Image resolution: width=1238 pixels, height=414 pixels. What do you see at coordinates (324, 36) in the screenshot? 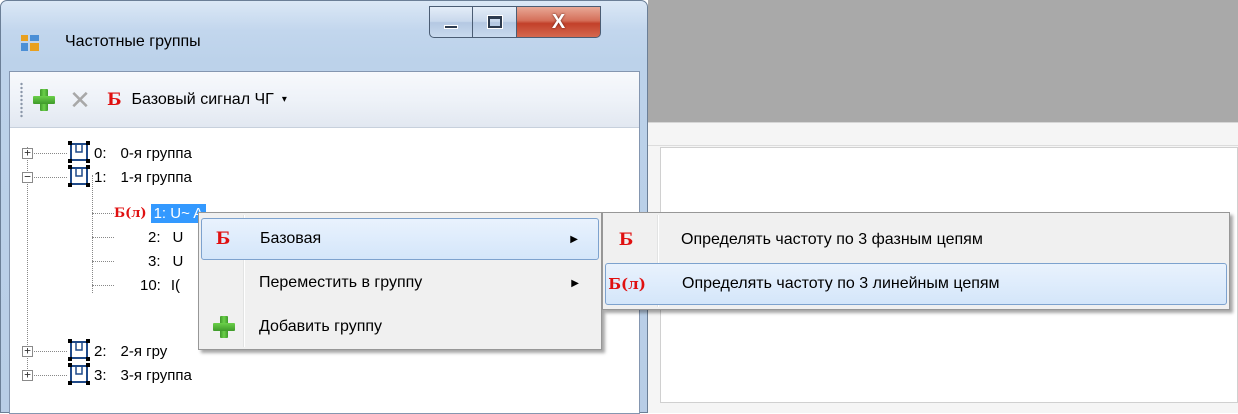
I see `title-bar: Частотные группы X` at bounding box center [324, 36].